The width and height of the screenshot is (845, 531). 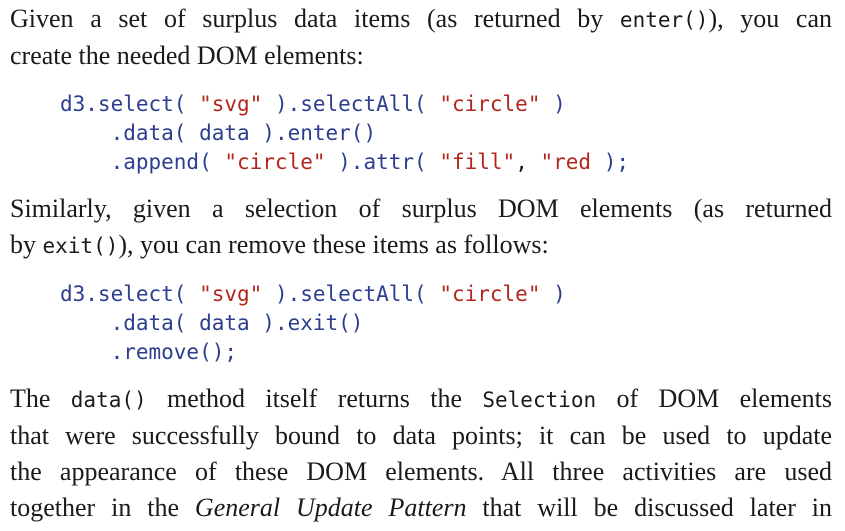 I want to click on text-run: of DOM elements, so click(x=714, y=398).